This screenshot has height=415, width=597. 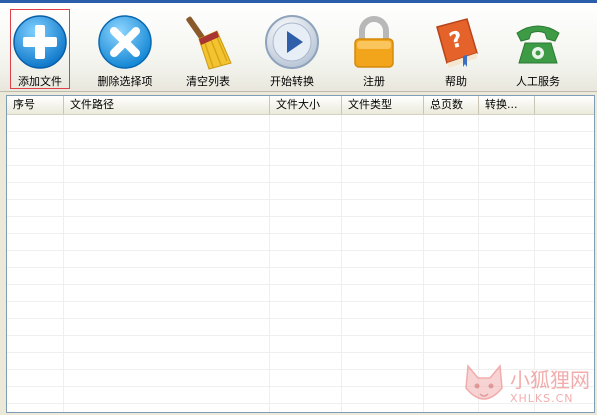 What do you see at coordinates (167, 105) in the screenshot?
I see `column-header-path: 文件路径` at bounding box center [167, 105].